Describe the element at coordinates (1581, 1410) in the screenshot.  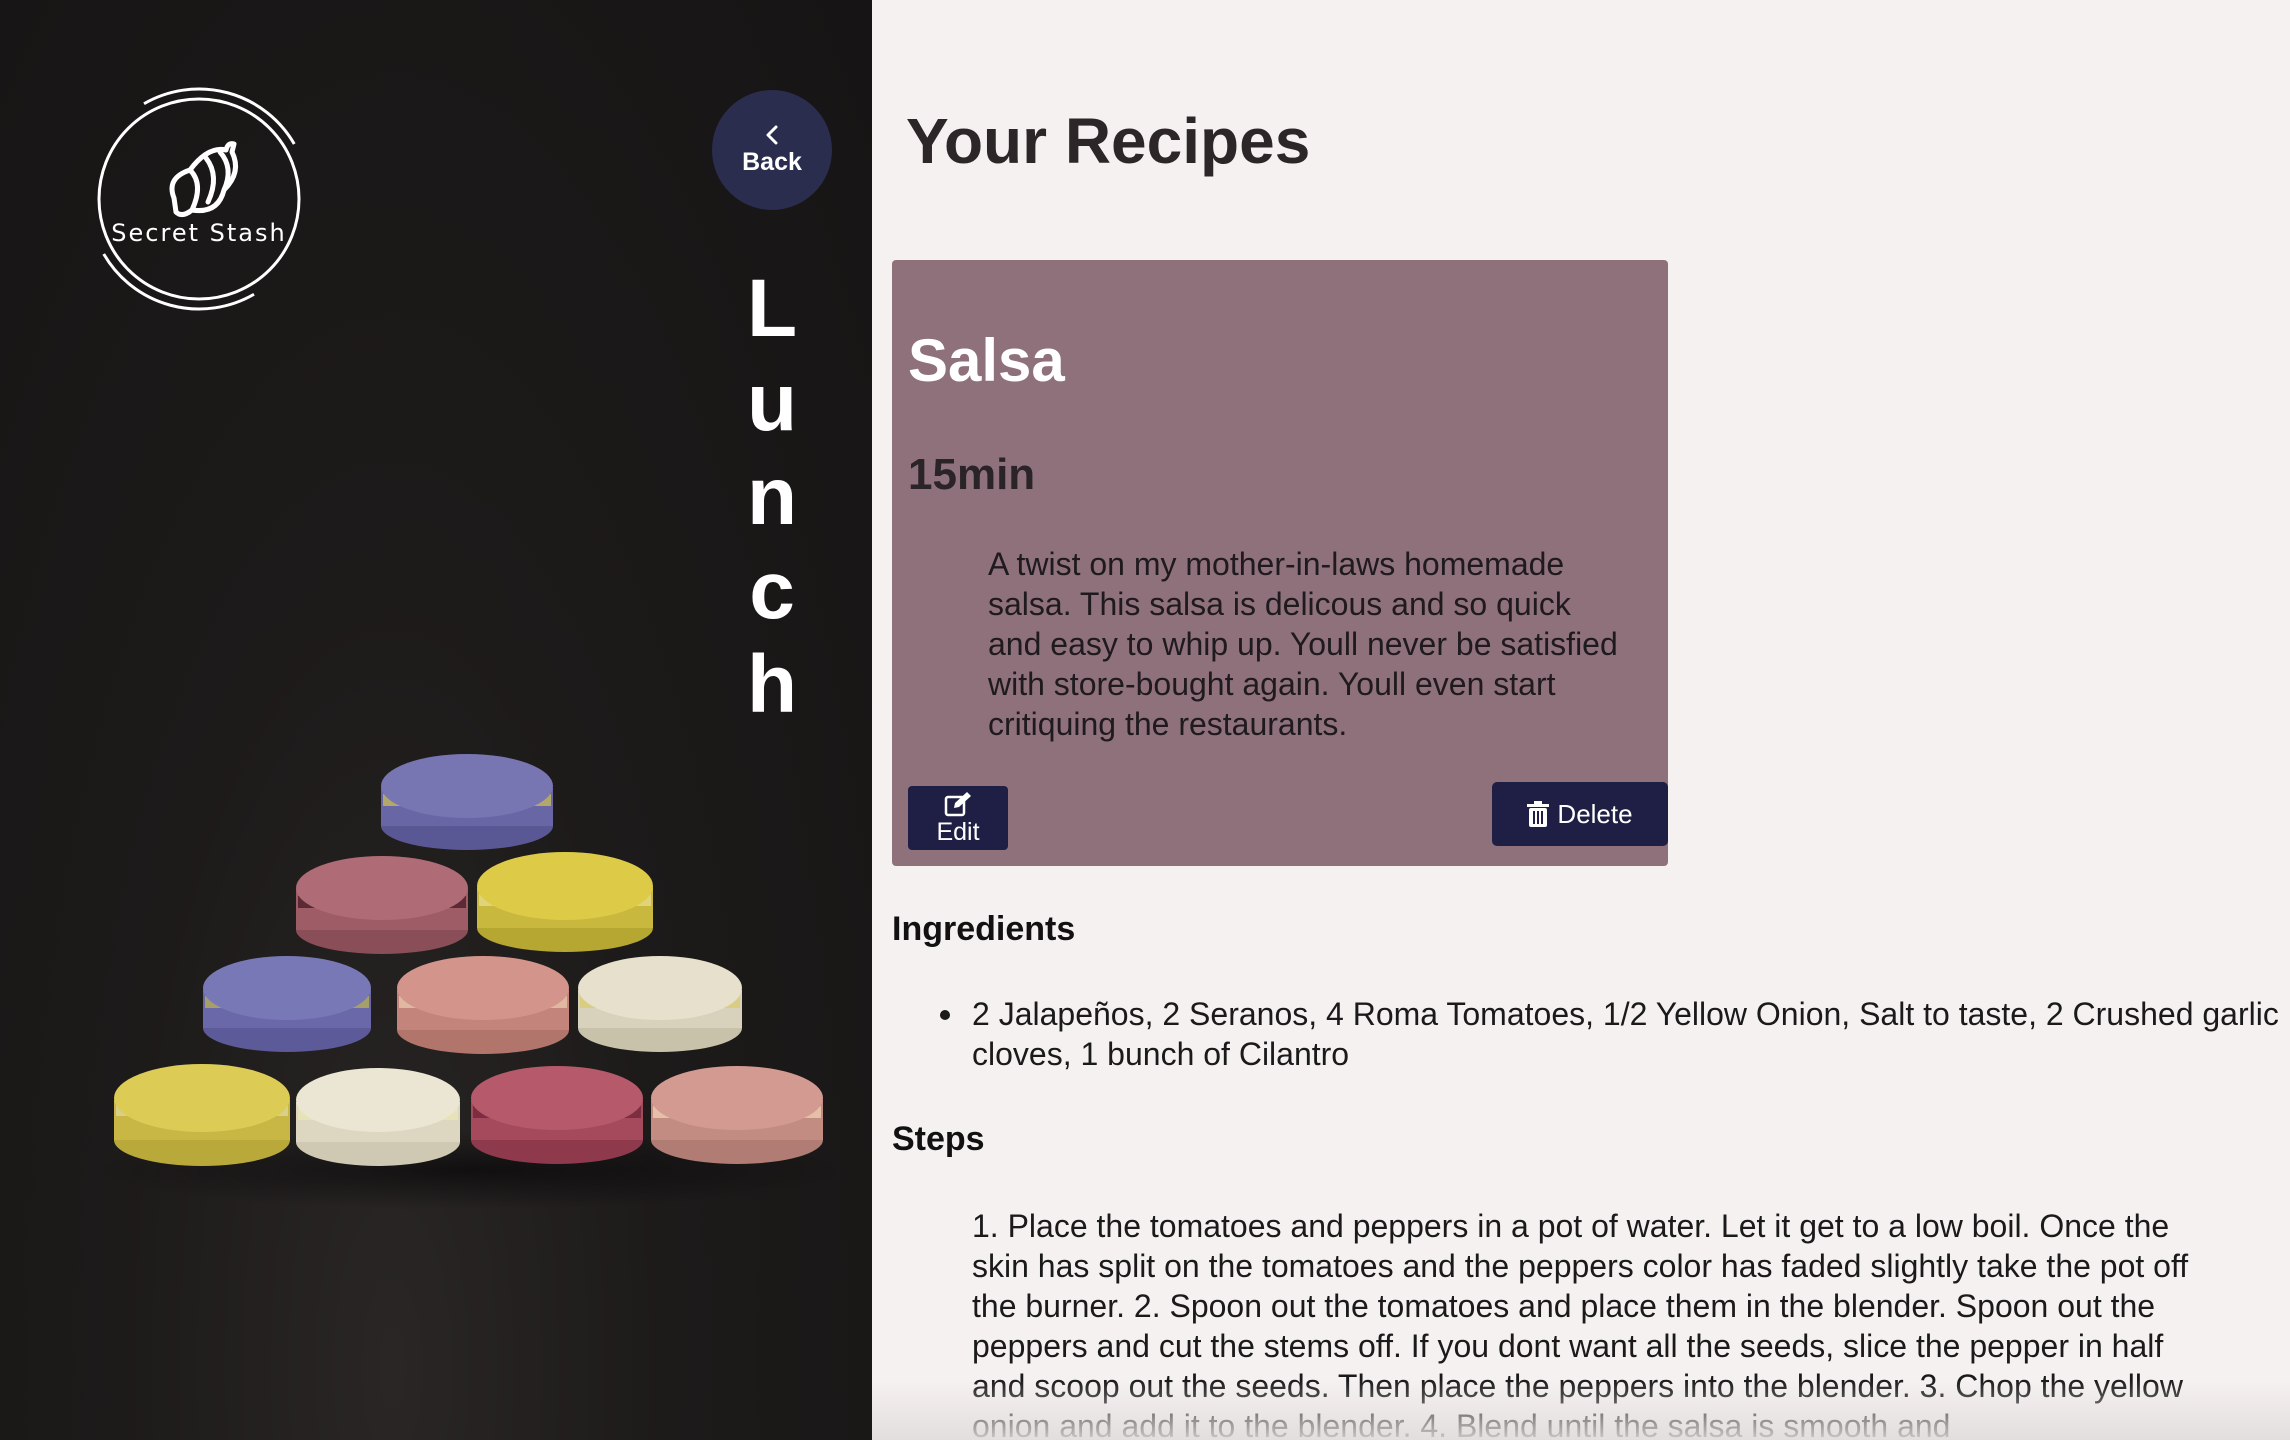
I see `scroll-fade` at that location.